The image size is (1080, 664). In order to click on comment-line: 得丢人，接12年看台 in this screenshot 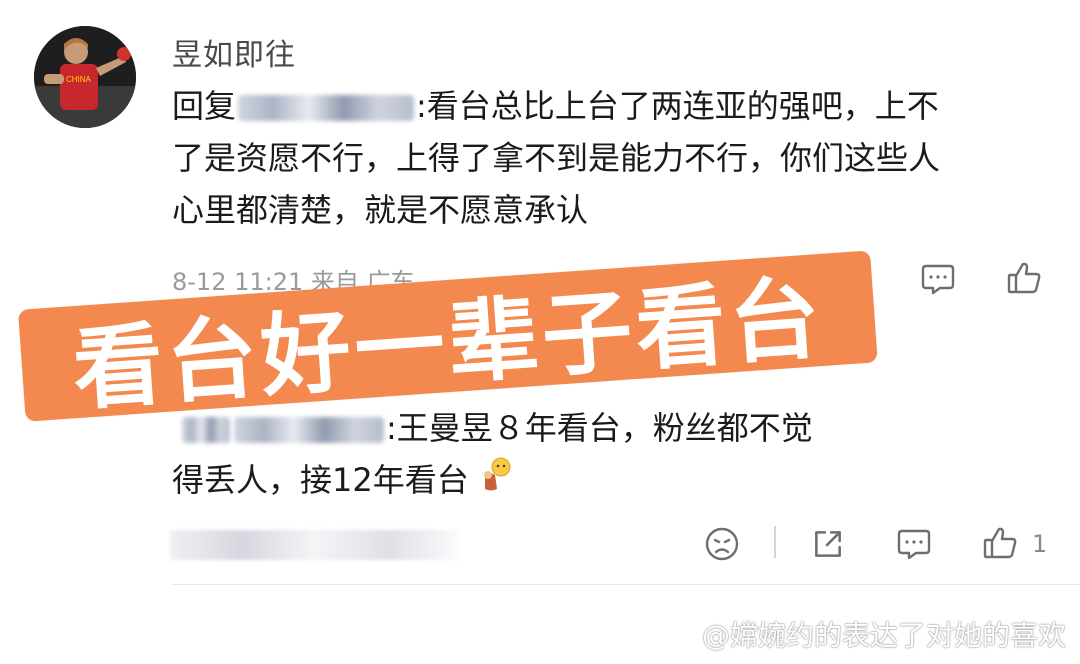, I will do `click(320, 480)`.